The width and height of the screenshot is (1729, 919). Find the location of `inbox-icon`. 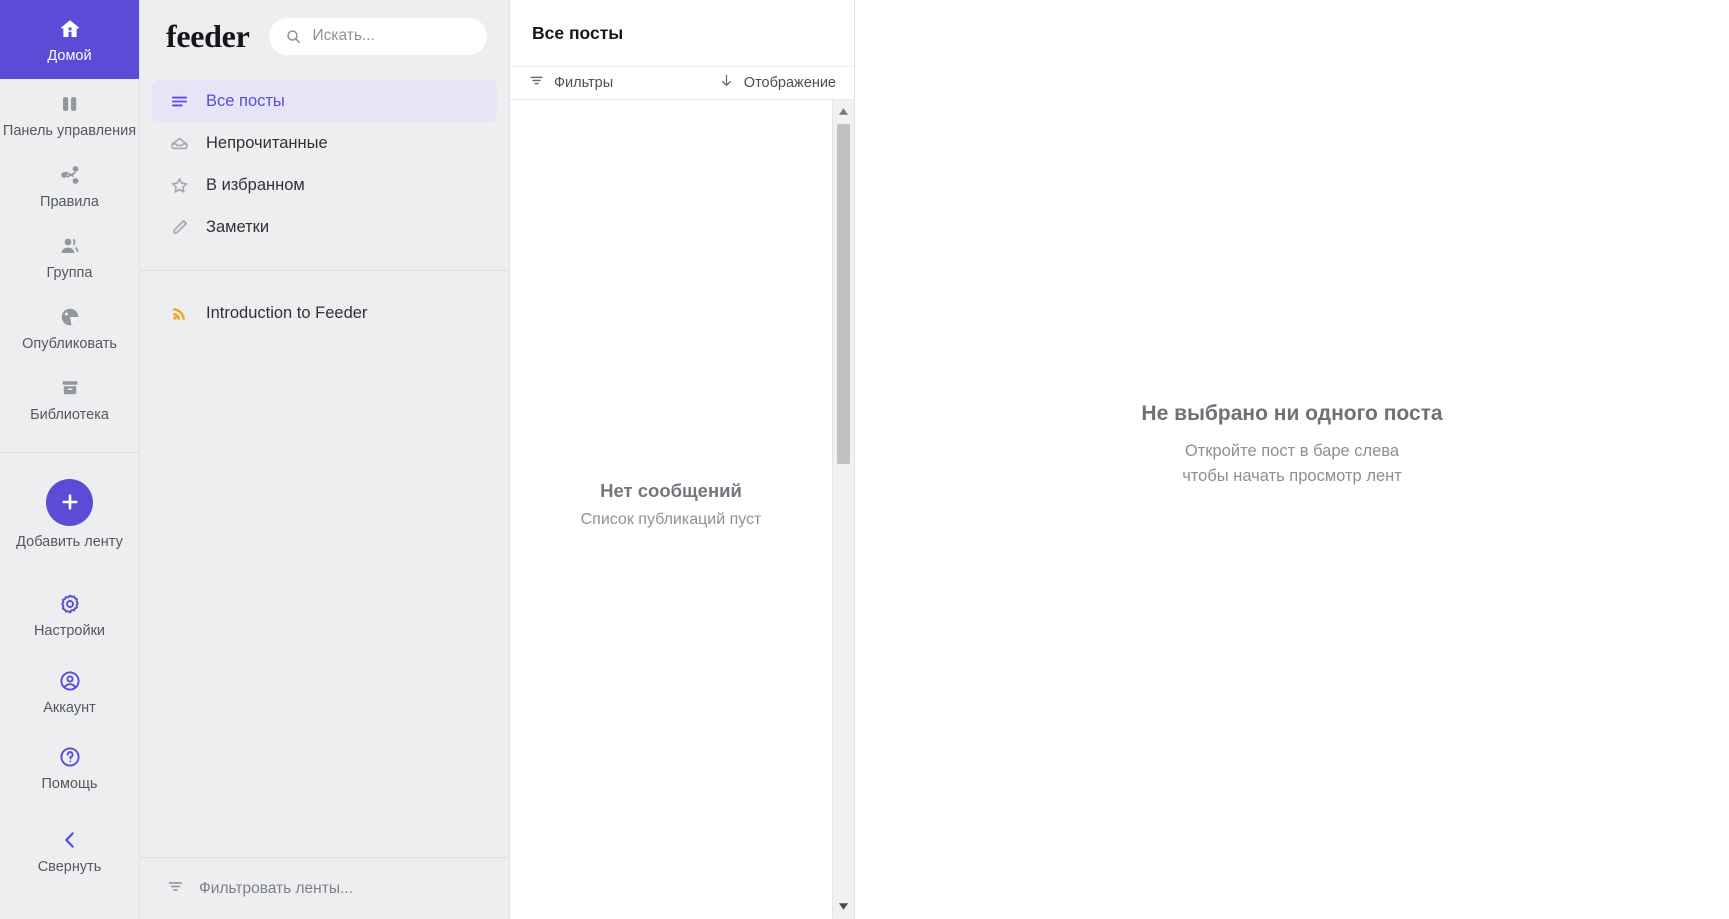

inbox-icon is located at coordinates (179, 143).